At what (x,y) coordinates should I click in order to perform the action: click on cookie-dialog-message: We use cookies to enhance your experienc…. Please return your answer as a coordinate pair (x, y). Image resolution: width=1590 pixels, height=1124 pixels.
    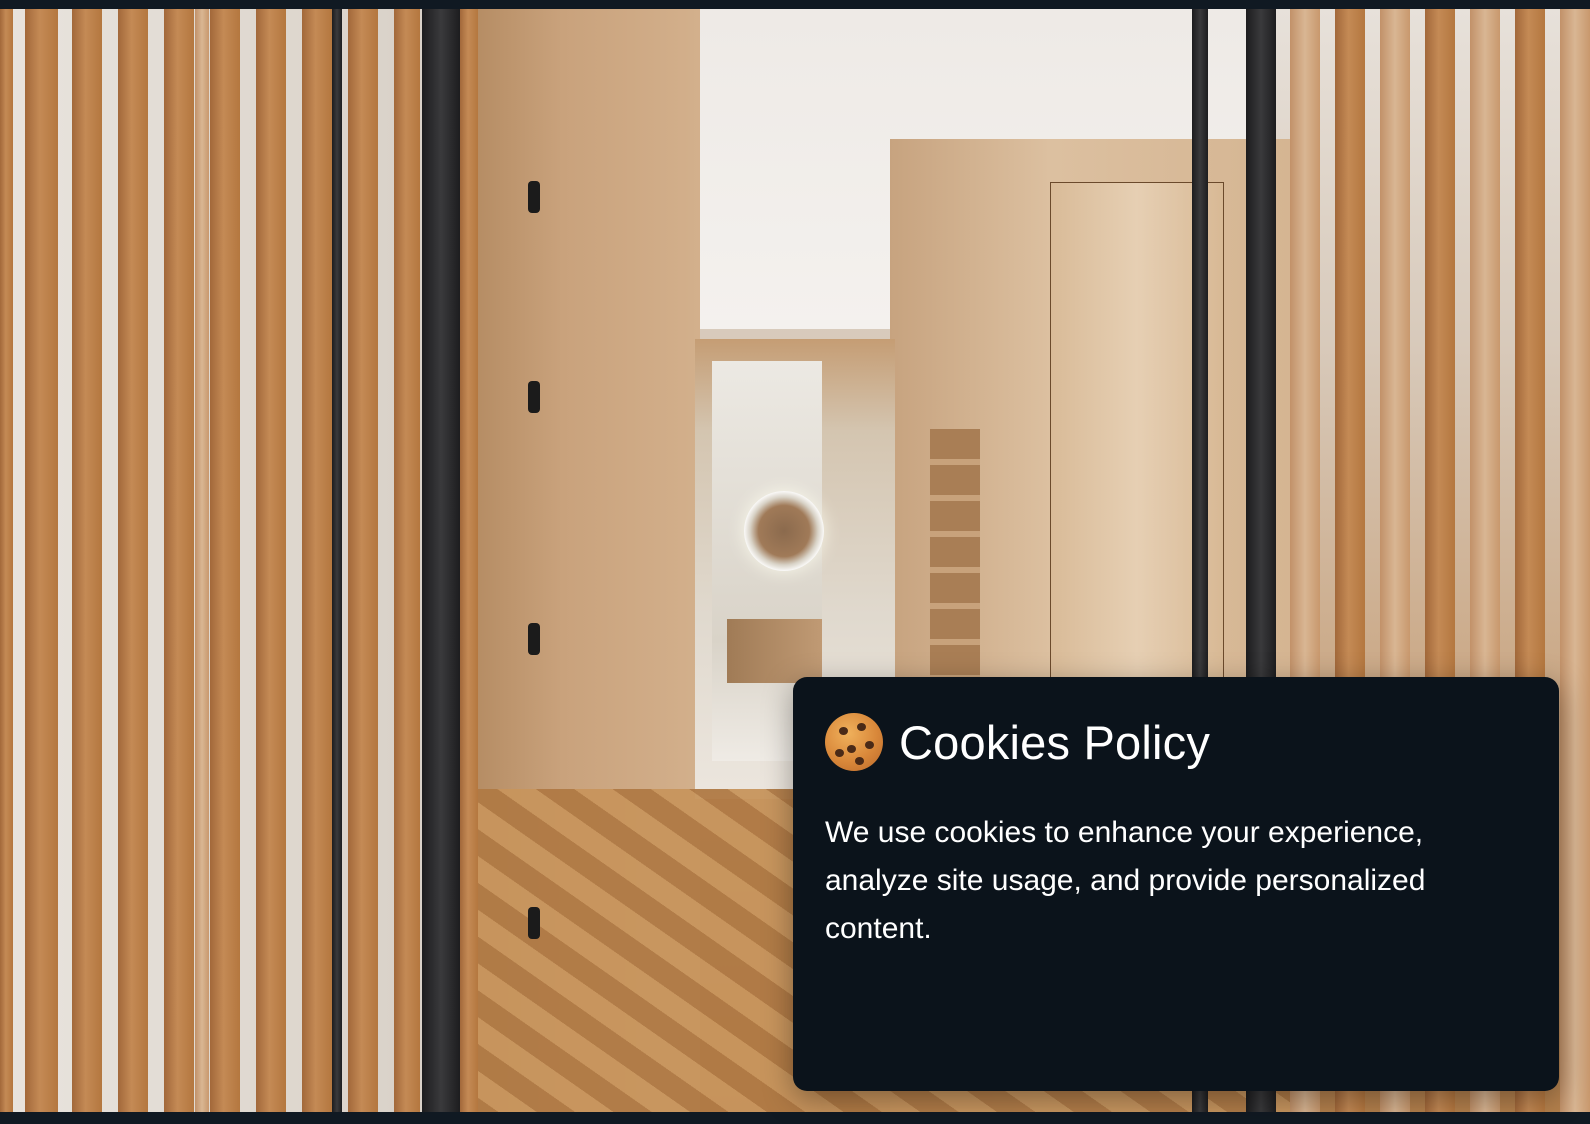
    Looking at the image, I should click on (1125, 880).